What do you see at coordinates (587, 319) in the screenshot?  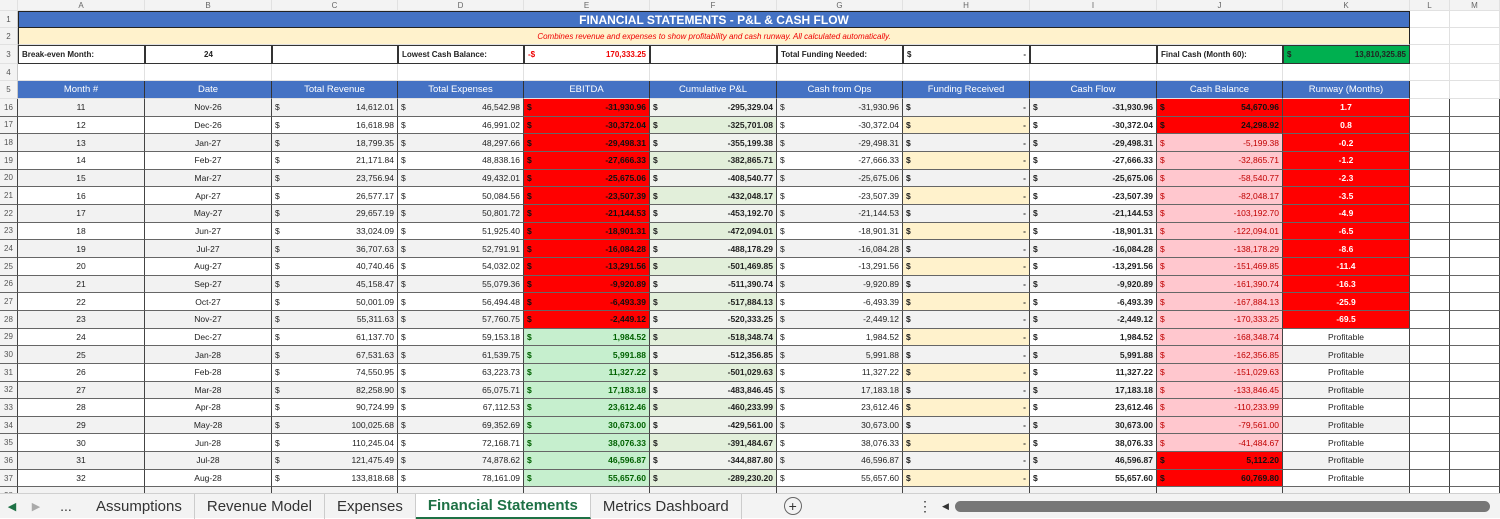 I see `cell-ebitda: $ -2,449.12` at bounding box center [587, 319].